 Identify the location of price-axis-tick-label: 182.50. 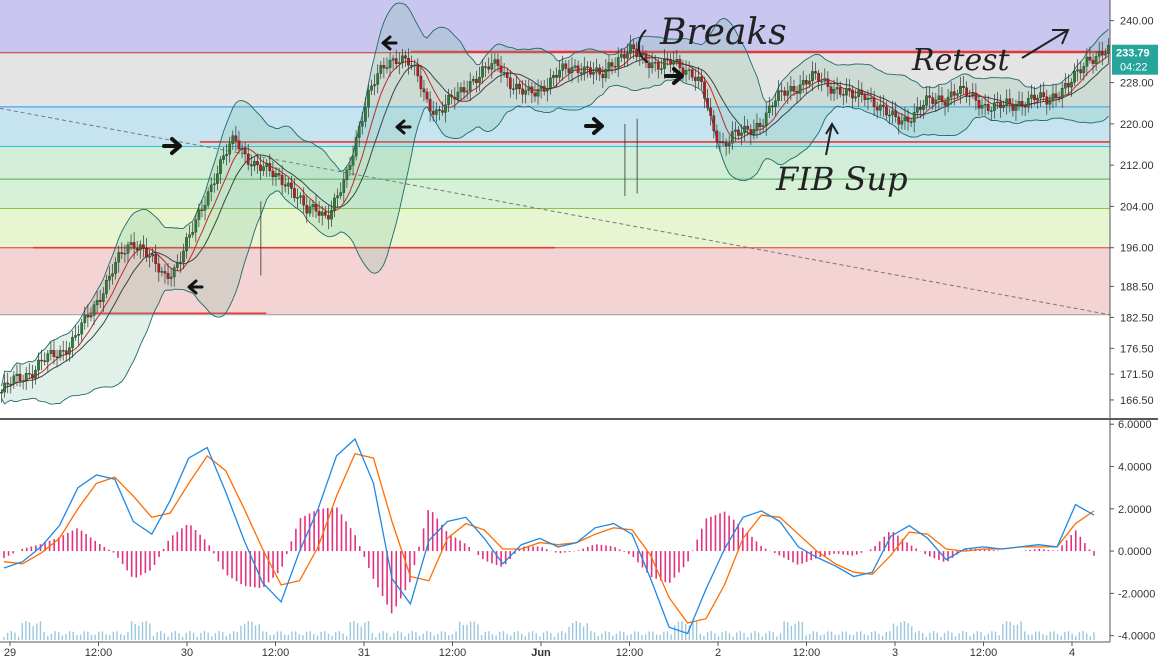
(1137, 318).